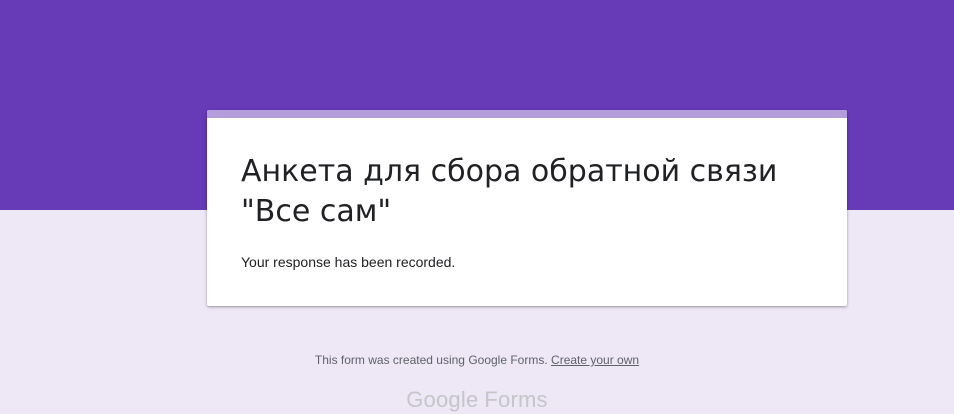 This screenshot has width=954, height=414. What do you see at coordinates (442, 399) in the screenshot?
I see `logo-word-google: Google` at bounding box center [442, 399].